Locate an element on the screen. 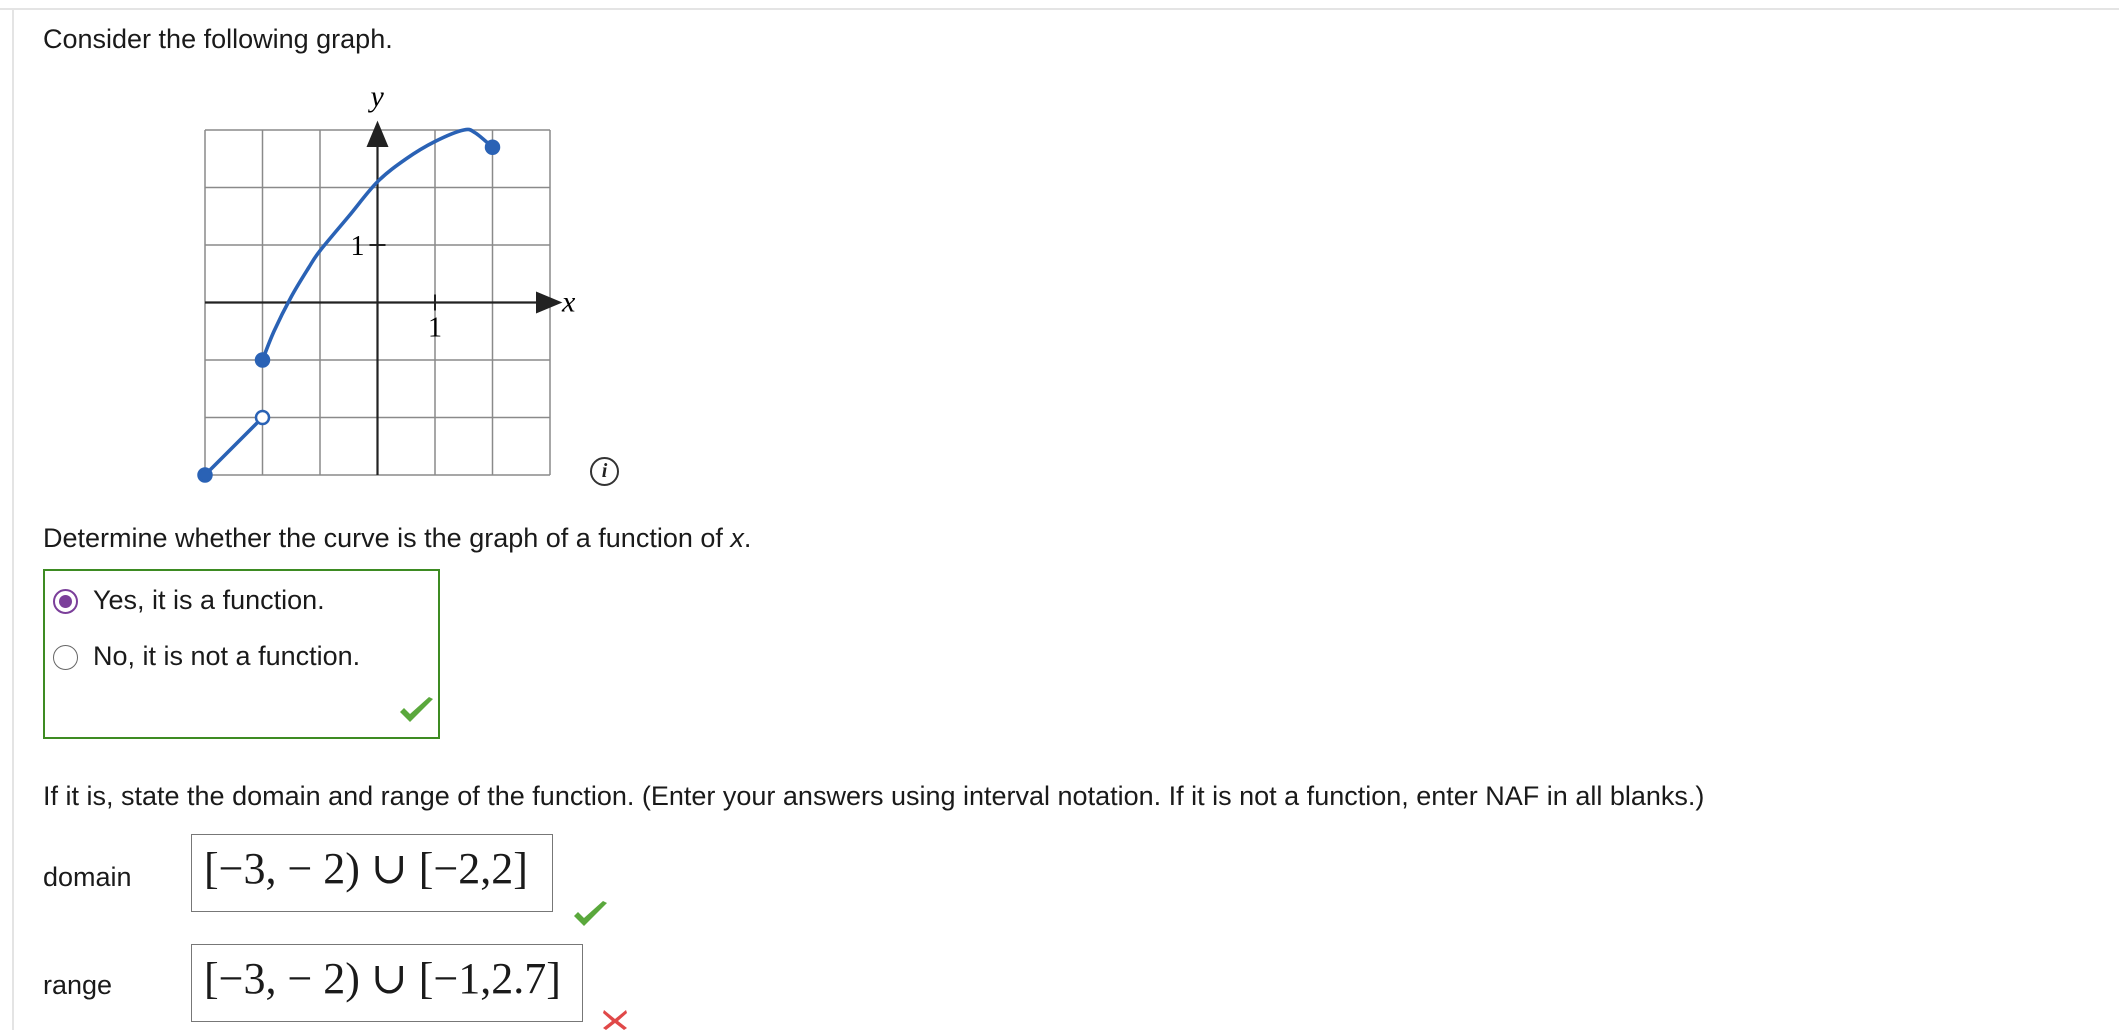 The image size is (2119, 1030). left-divider is located at coordinates (13, 520).